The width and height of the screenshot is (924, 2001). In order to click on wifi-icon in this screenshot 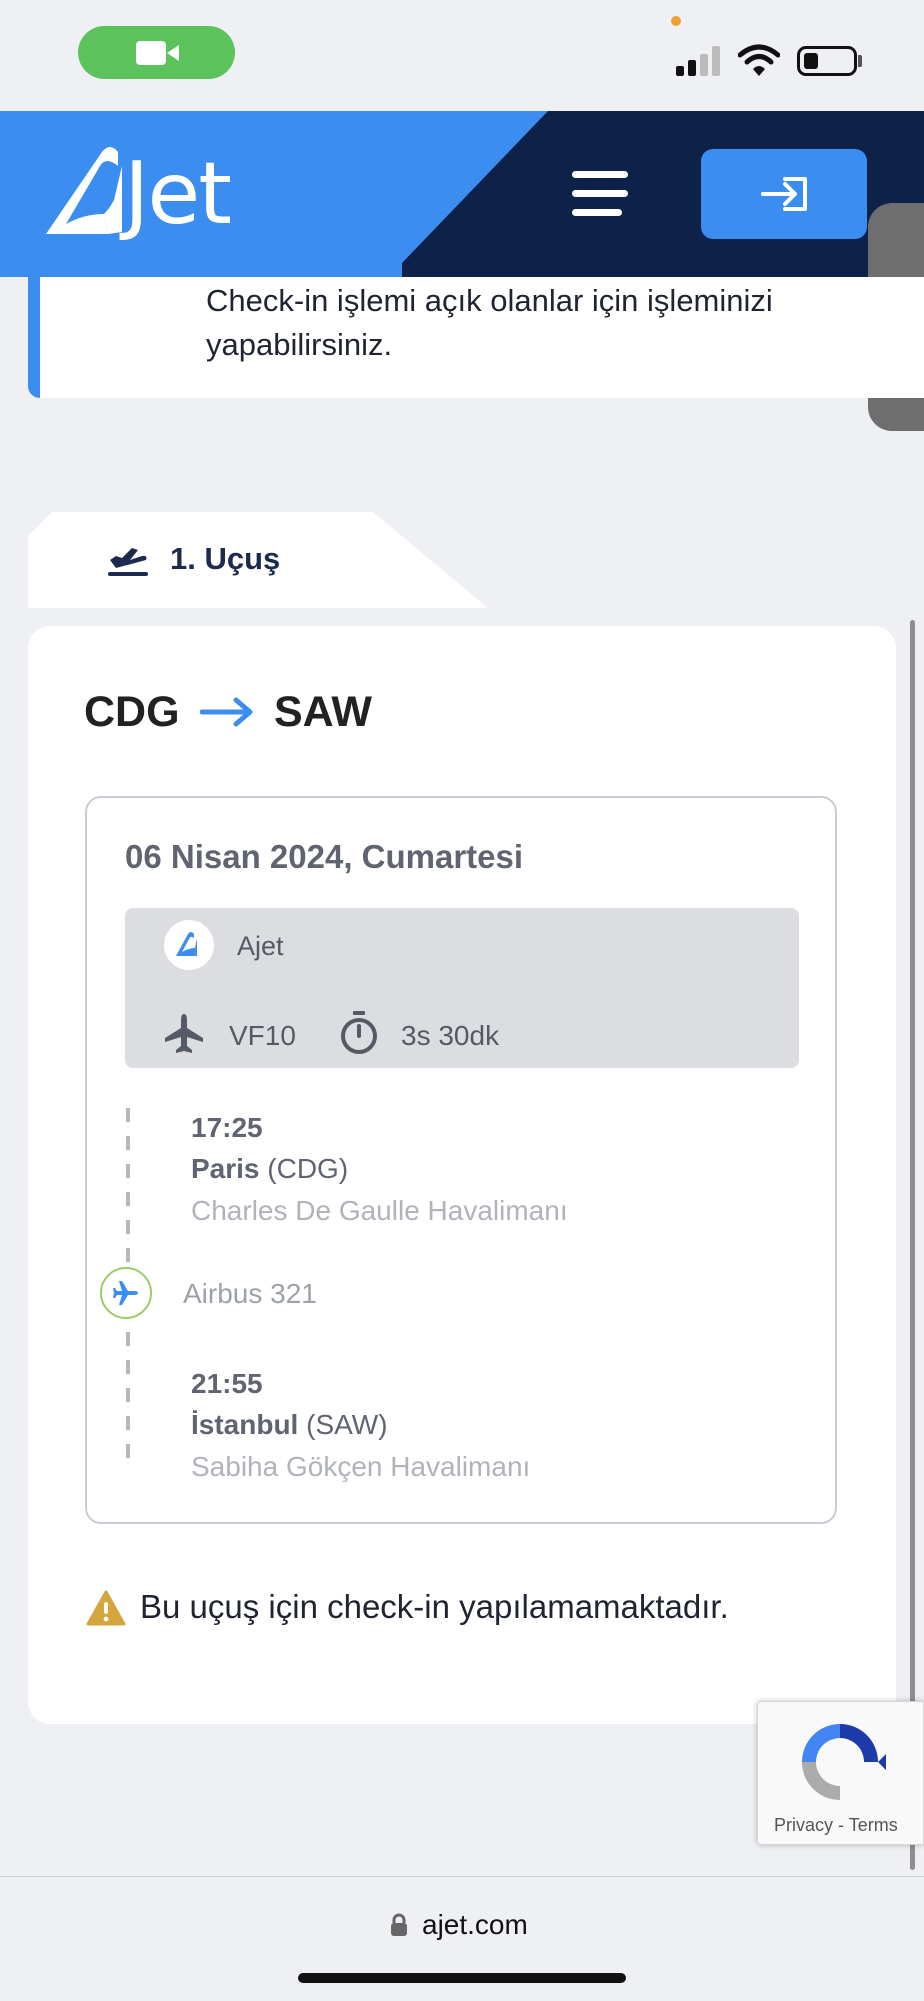, I will do `click(759, 60)`.